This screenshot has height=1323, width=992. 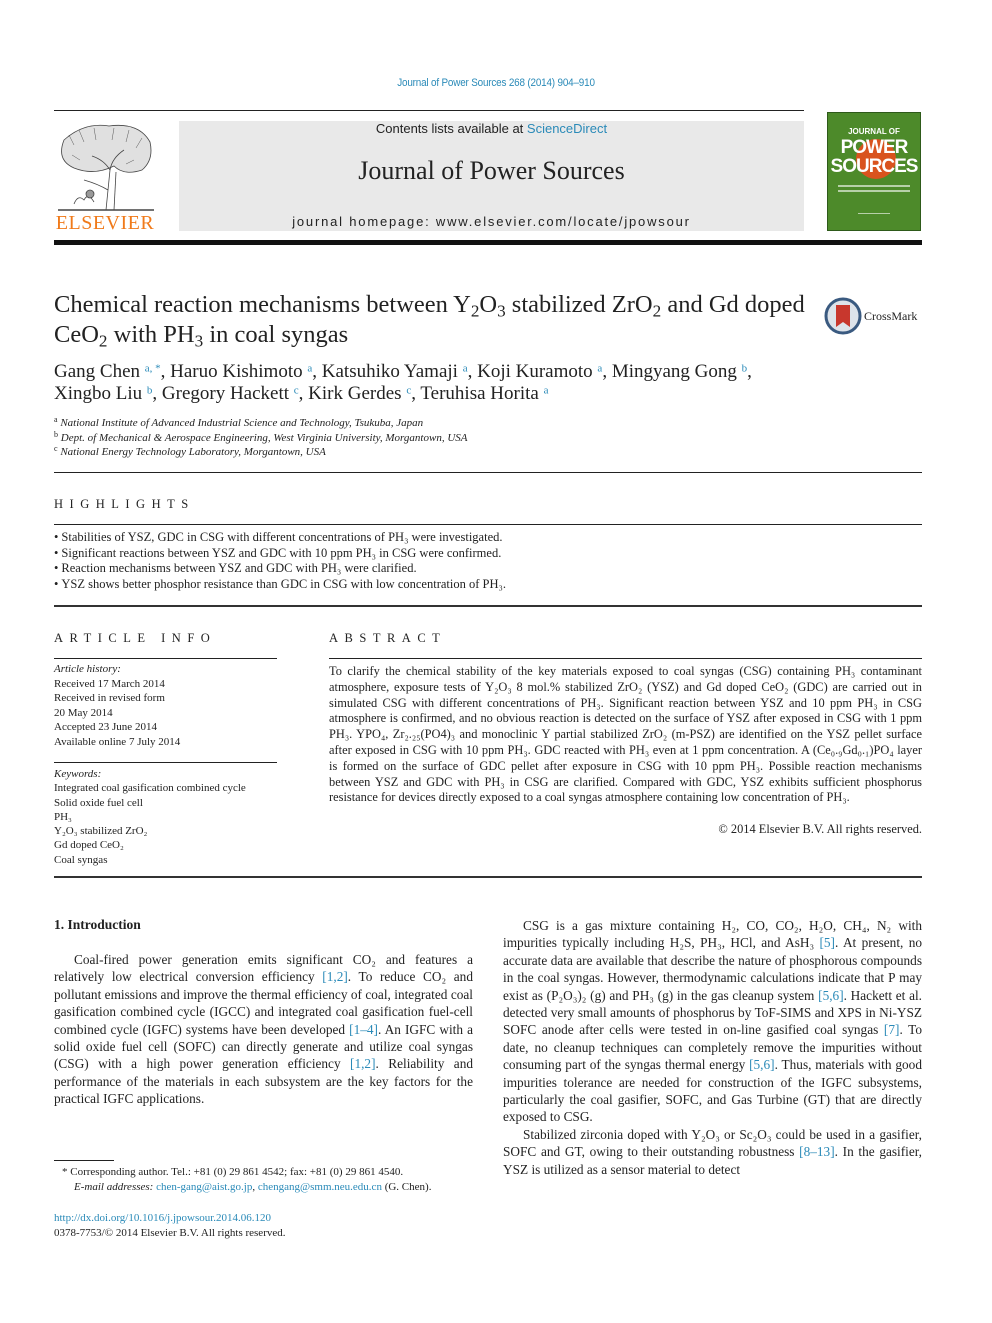 I want to click on citation-link: [8–13], so click(x=816, y=1151).